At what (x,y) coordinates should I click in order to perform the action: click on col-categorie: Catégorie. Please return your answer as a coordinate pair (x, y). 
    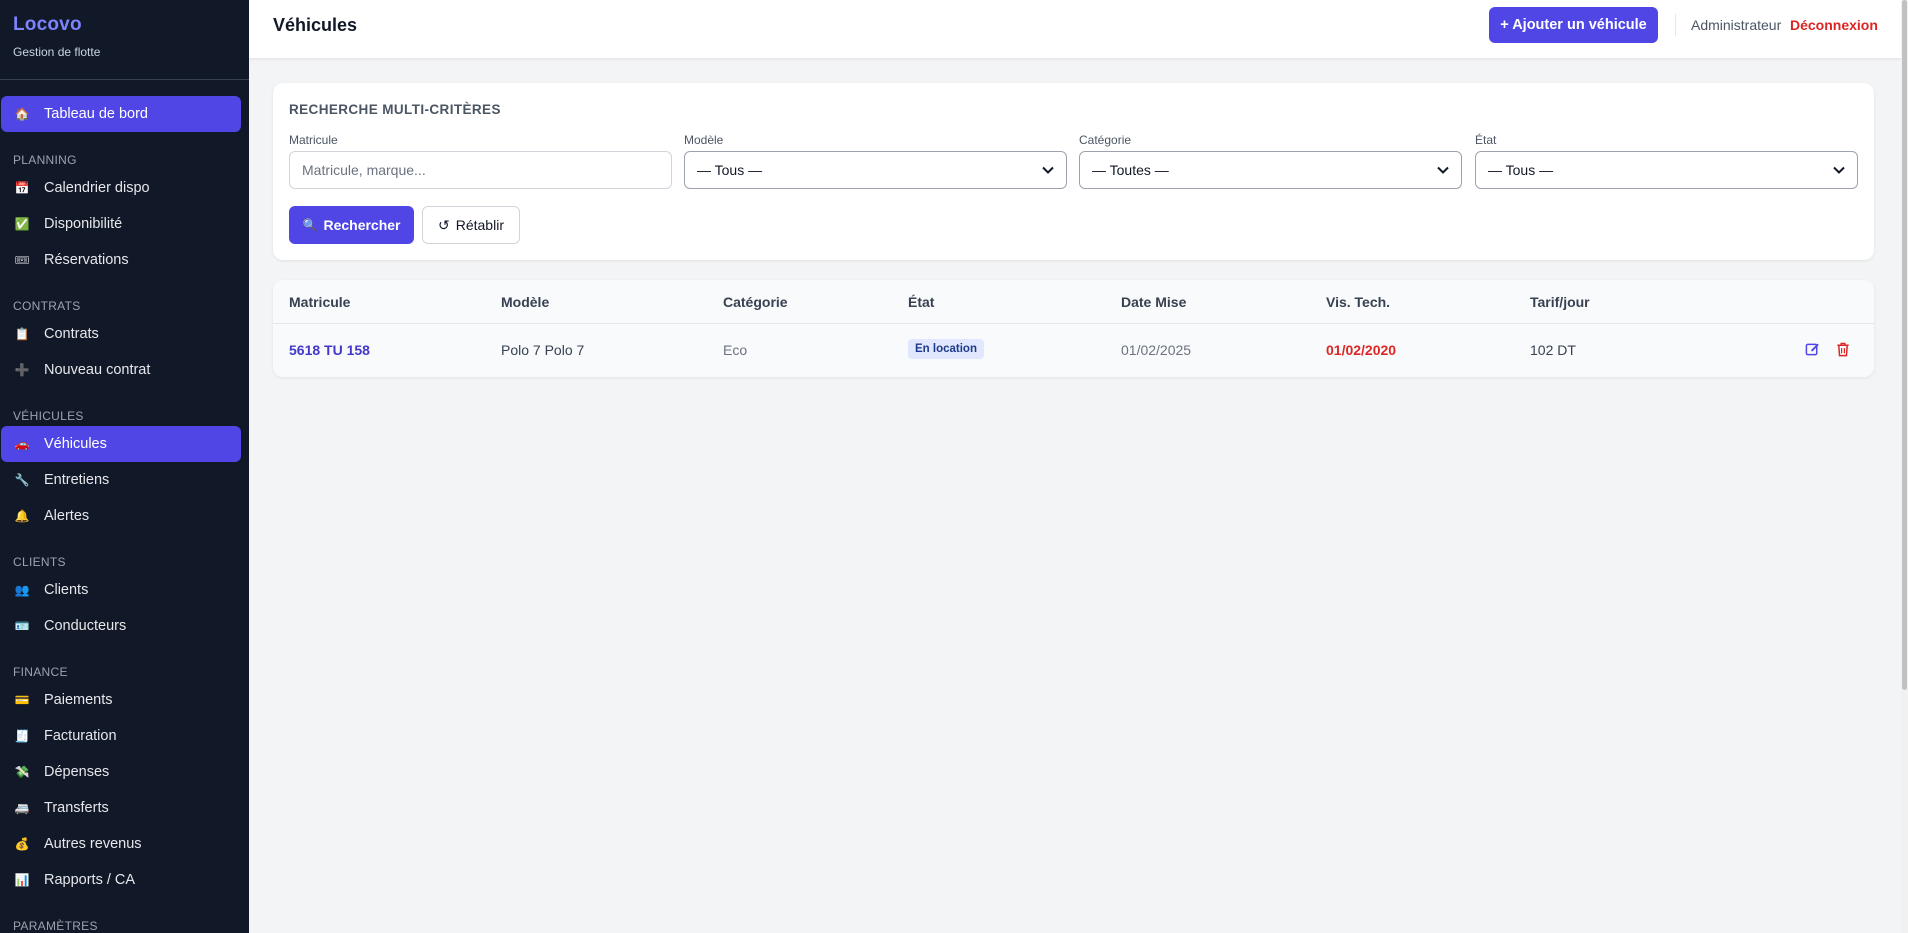
    Looking at the image, I should click on (755, 302).